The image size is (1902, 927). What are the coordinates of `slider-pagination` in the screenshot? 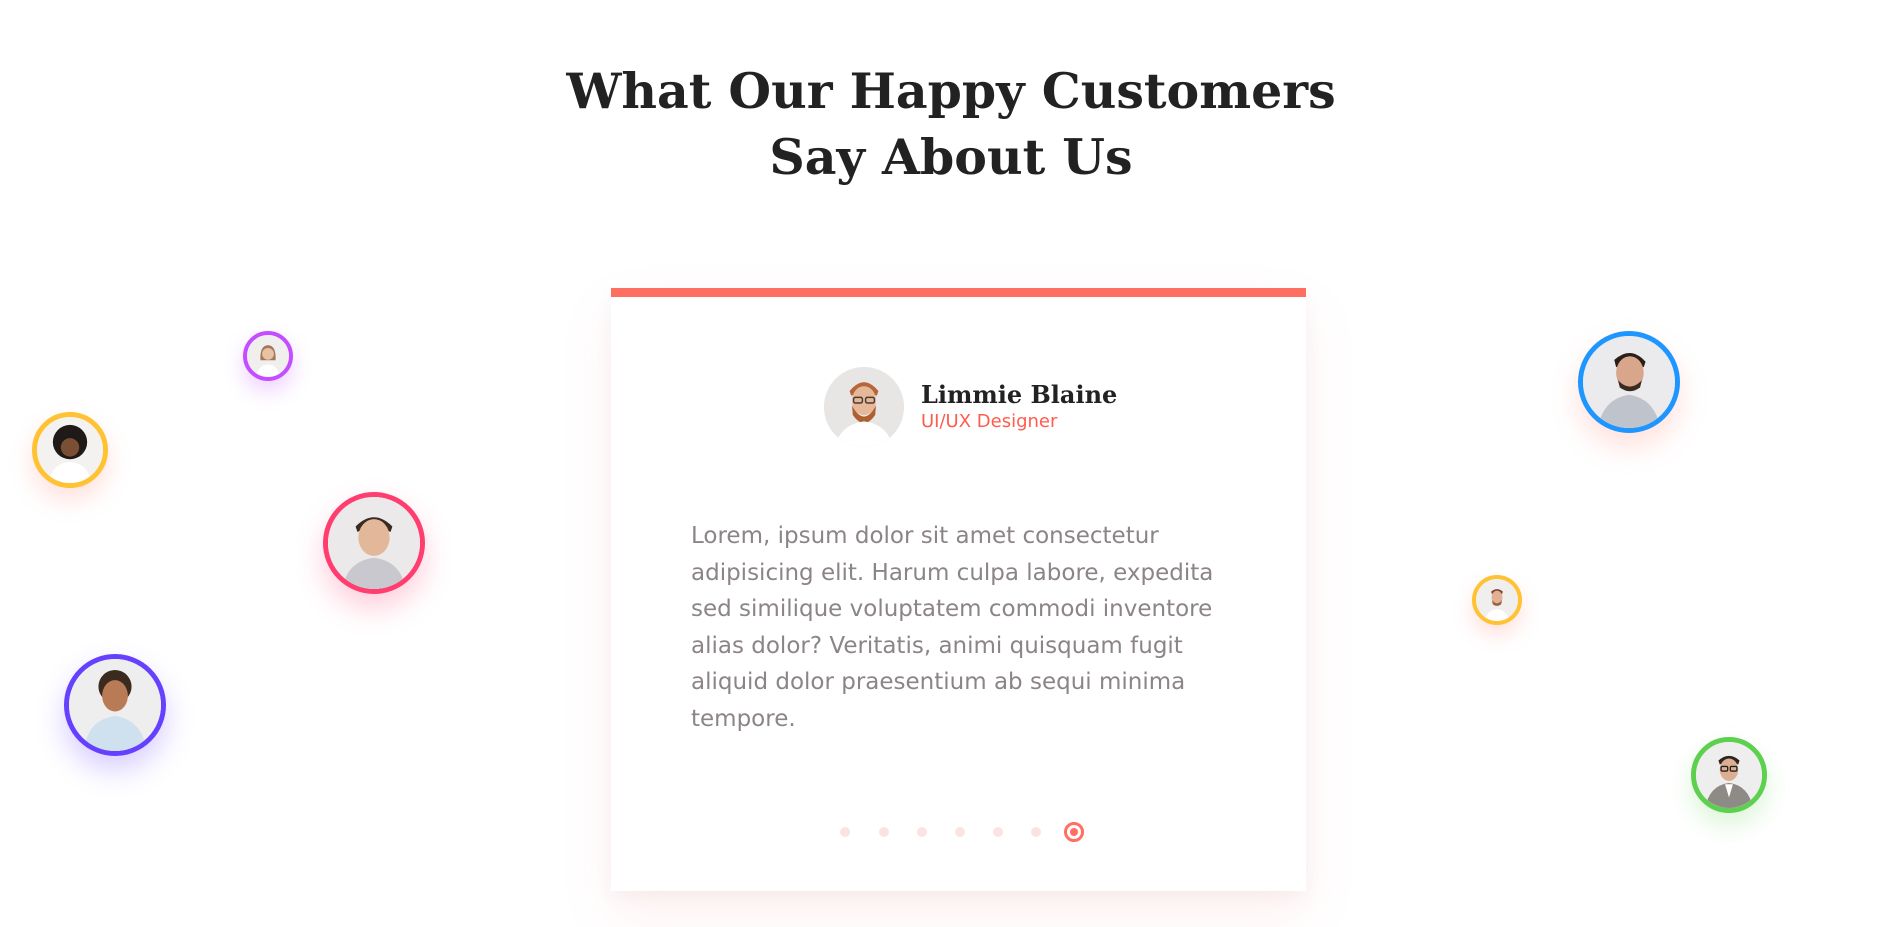 It's located at (958, 832).